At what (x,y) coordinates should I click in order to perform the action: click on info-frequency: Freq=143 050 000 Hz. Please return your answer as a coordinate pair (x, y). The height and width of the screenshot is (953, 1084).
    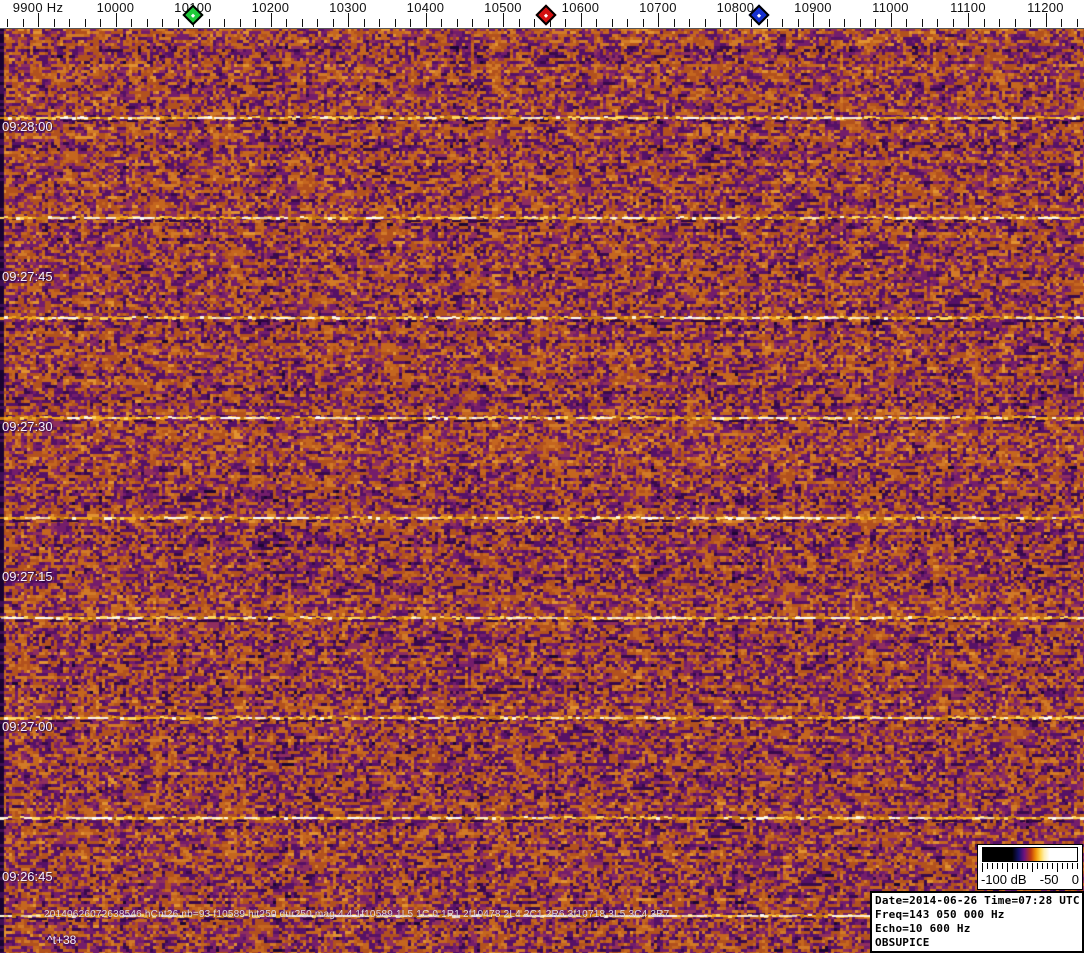
    Looking at the image, I should click on (940, 914).